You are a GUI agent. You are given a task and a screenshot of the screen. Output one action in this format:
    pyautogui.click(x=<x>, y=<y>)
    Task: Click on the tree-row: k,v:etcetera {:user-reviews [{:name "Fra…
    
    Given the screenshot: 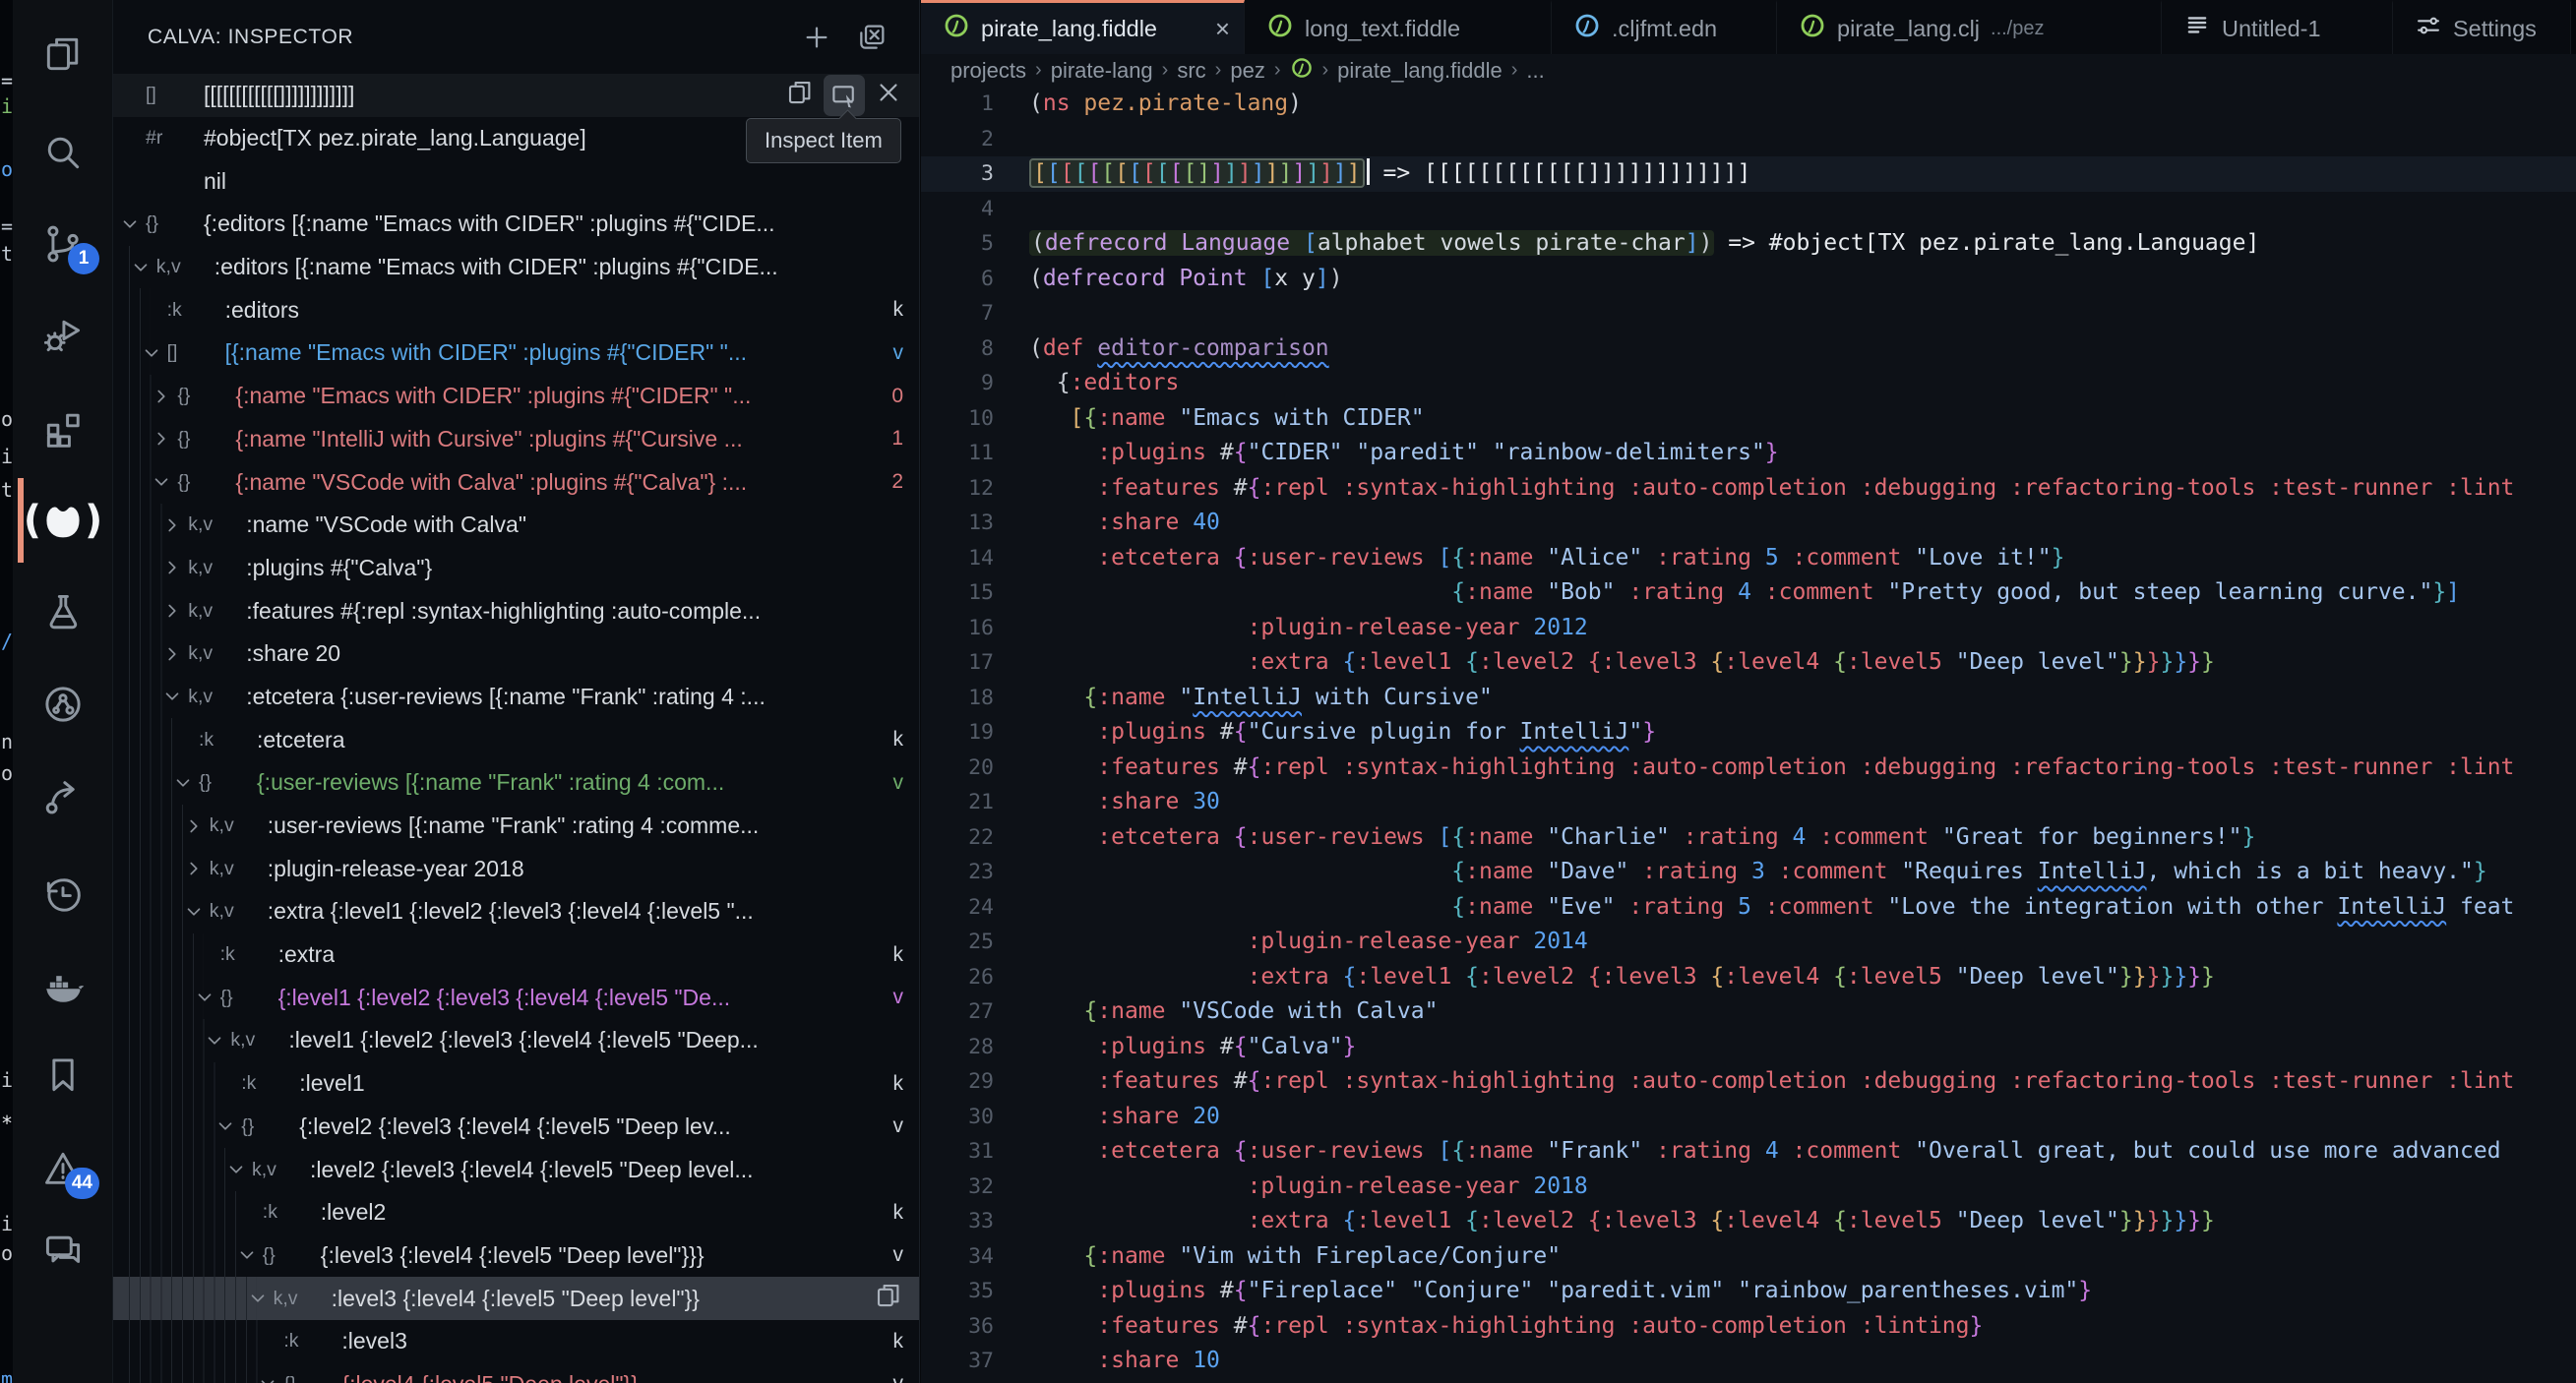 What is the action you would take?
    pyautogui.click(x=516, y=697)
    